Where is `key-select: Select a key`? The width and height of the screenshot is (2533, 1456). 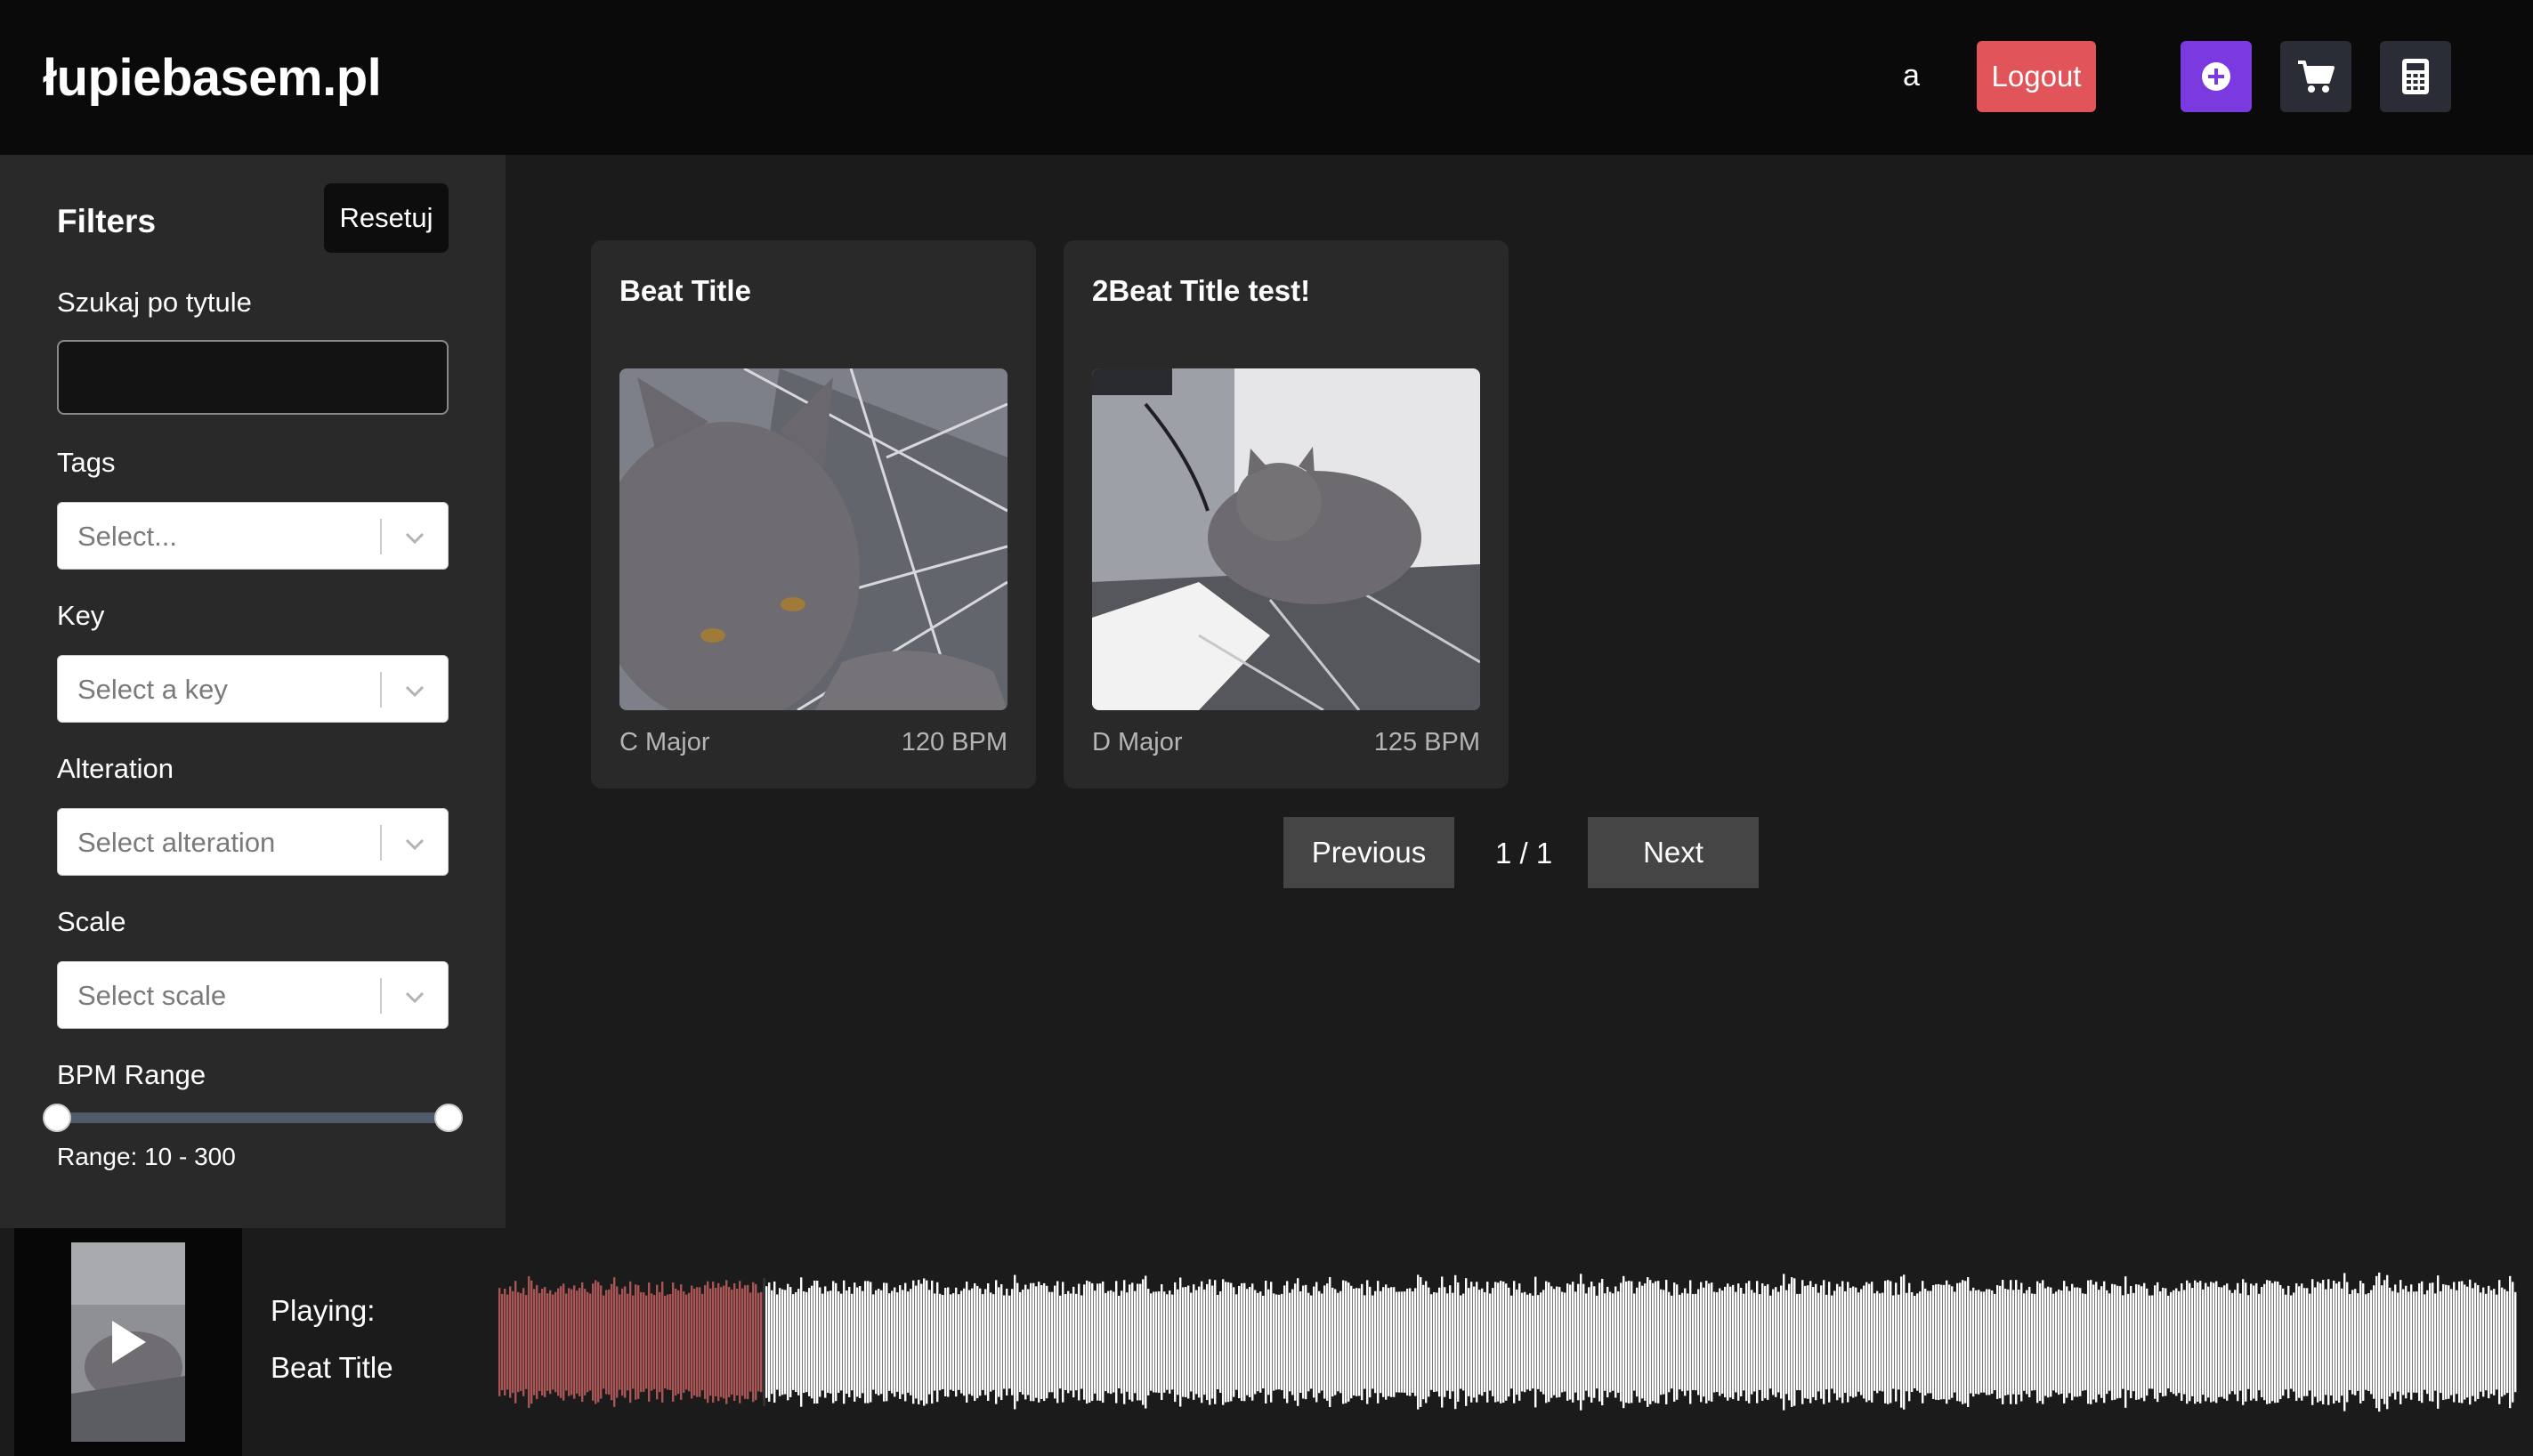
key-select: Select a key is located at coordinates (253, 689).